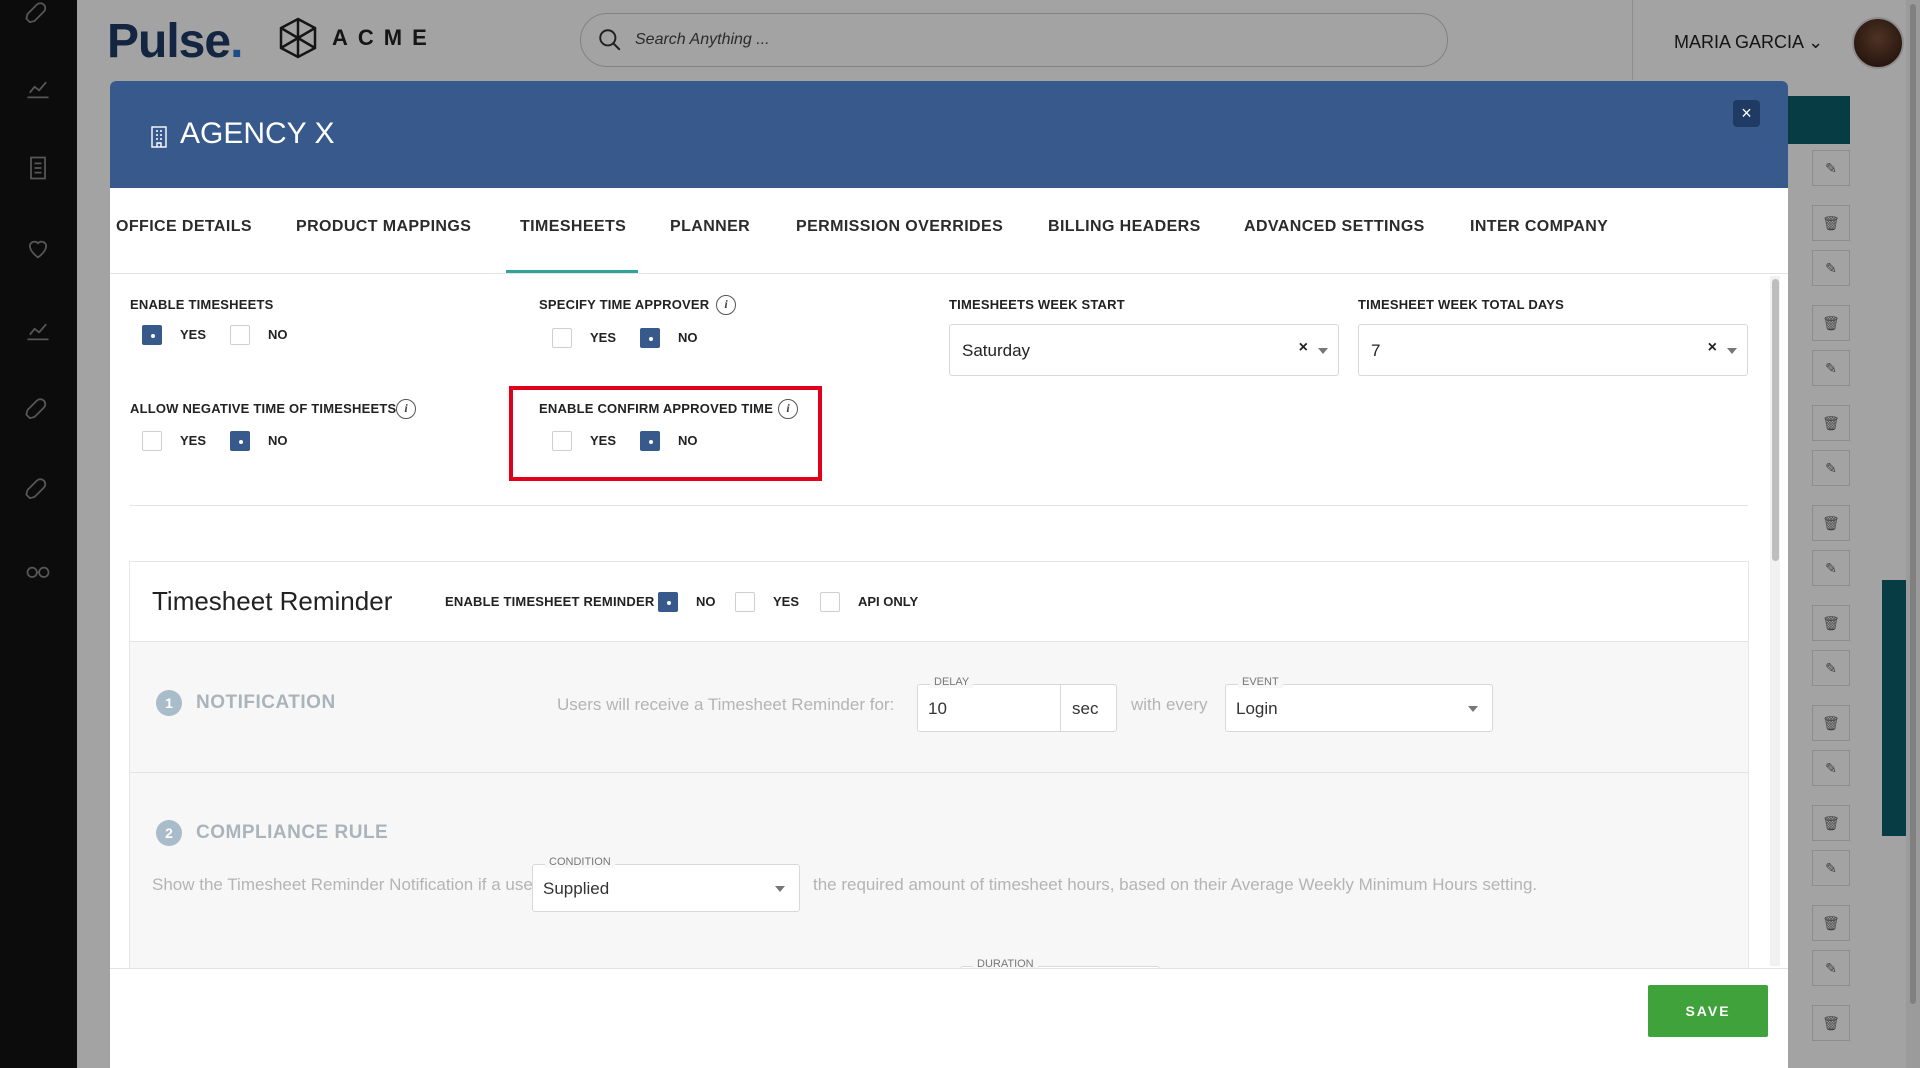 This screenshot has width=1920, height=1068. Describe the element at coordinates (1708, 1011) in the screenshot. I see `save-button: SAVE` at that location.